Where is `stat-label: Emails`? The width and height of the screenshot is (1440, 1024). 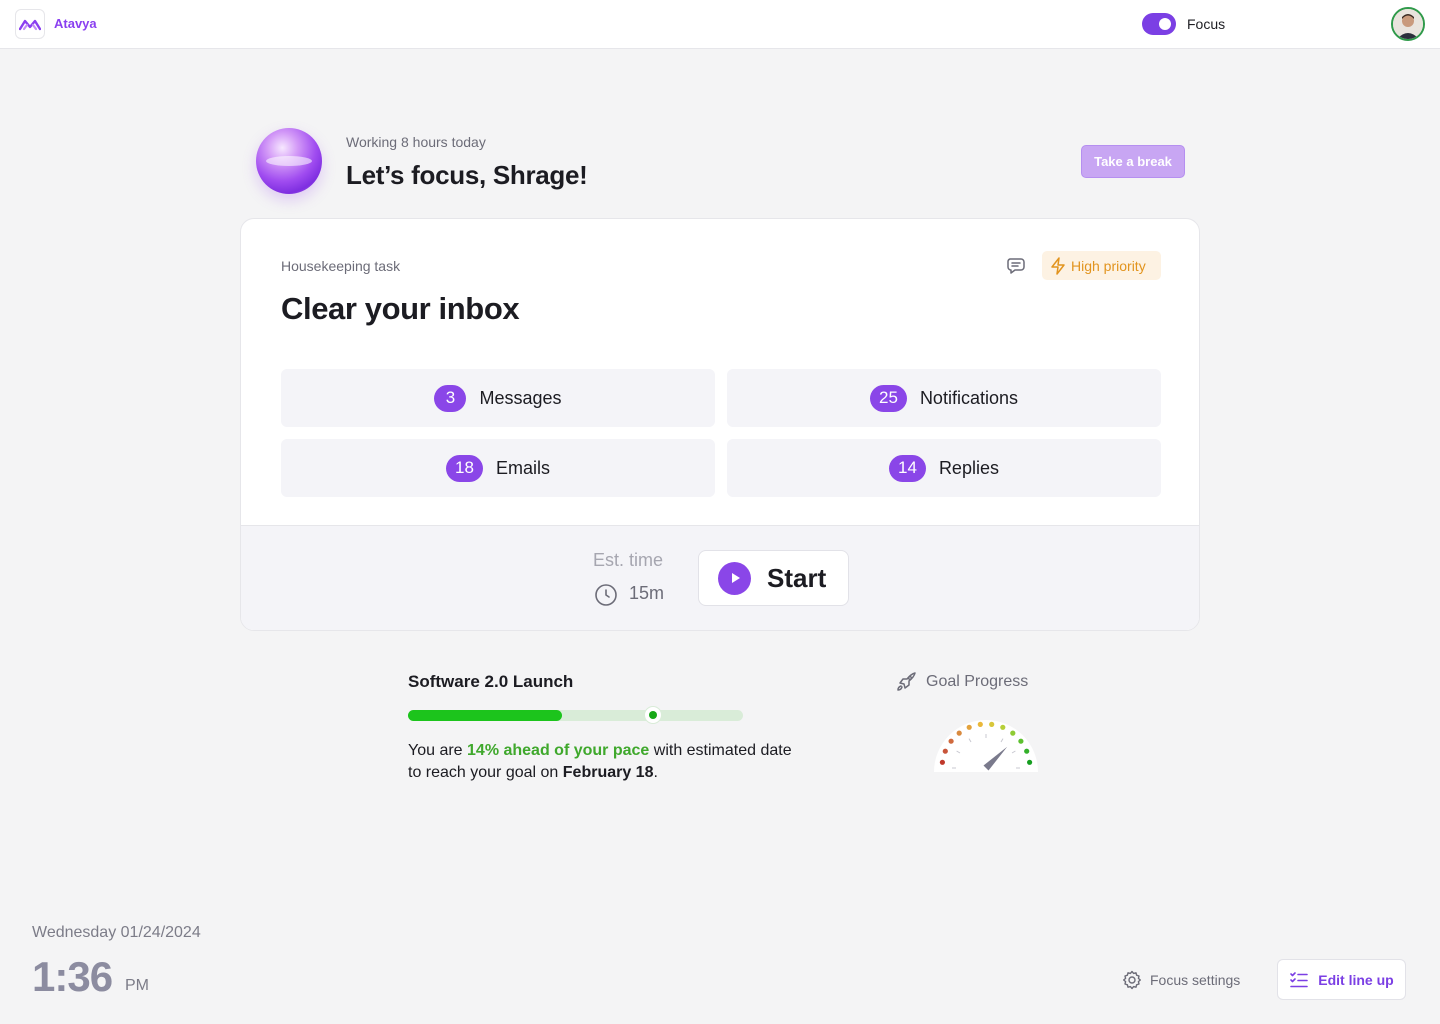
stat-label: Emails is located at coordinates (522, 467).